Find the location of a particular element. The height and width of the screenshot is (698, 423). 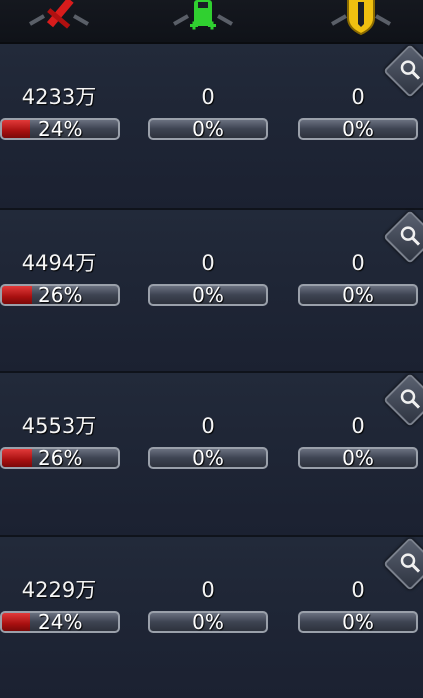

damage-column: 4233万 24% is located at coordinates (62, 114).